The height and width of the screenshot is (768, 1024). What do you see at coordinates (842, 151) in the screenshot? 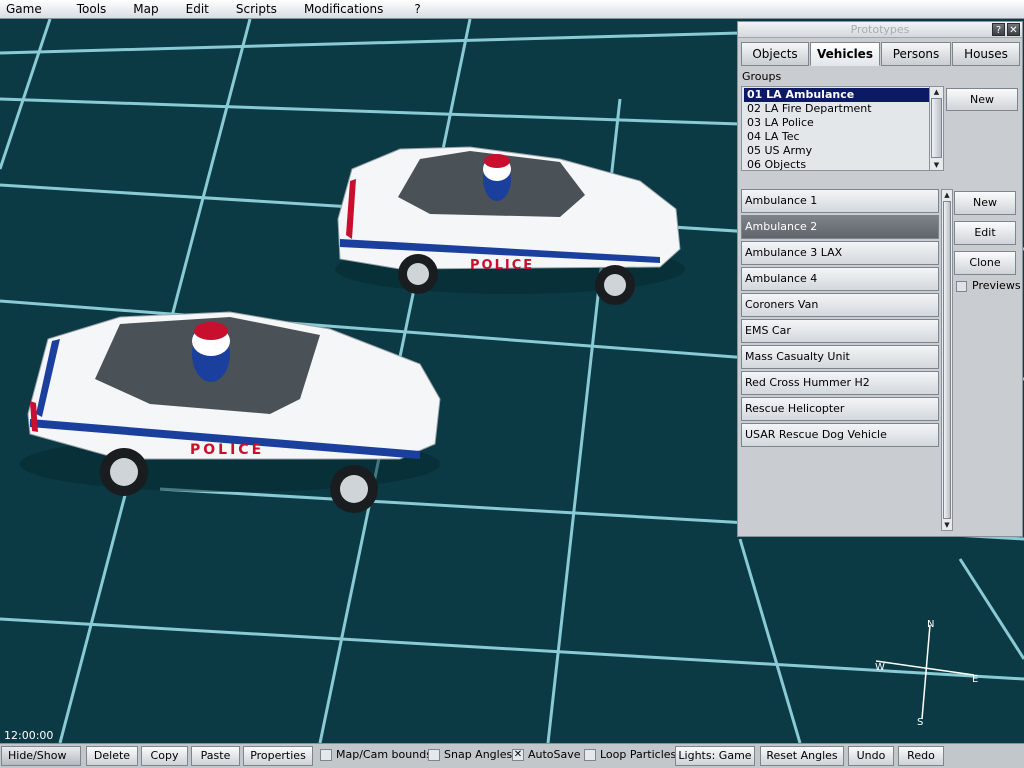
I see `group-item: 05 US Army` at bounding box center [842, 151].